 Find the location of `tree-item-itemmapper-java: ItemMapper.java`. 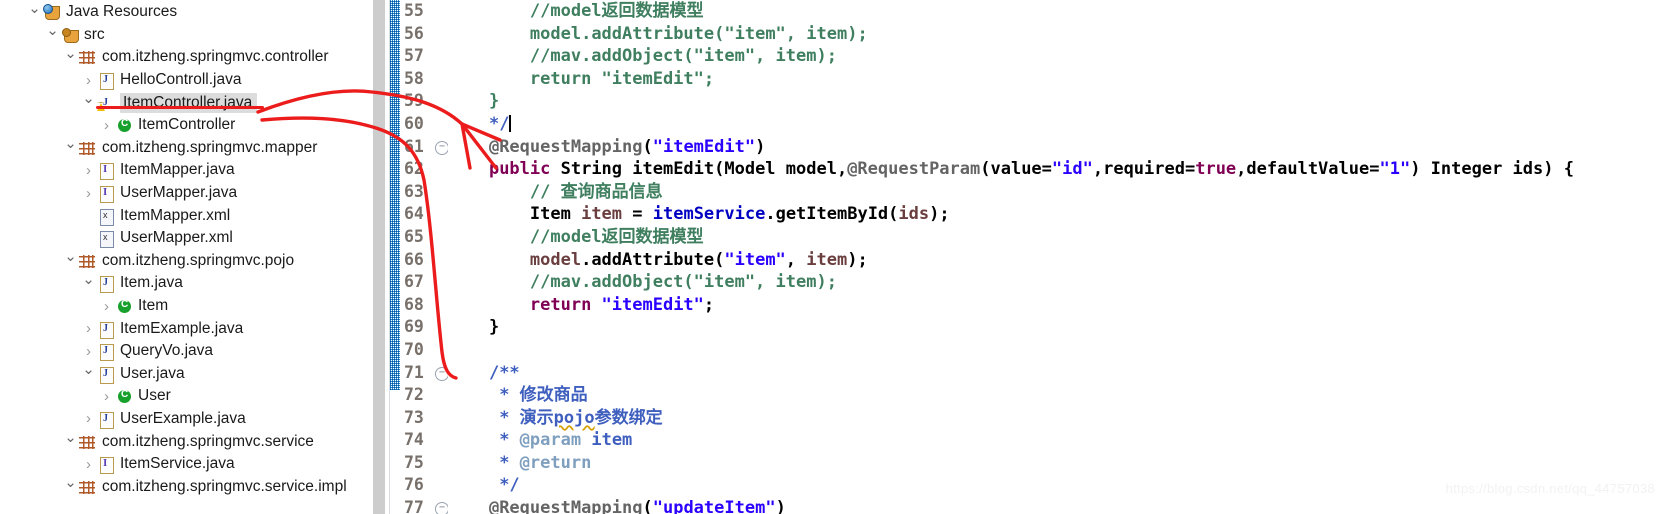

tree-item-itemmapper-java: ItemMapper.java is located at coordinates (186, 170).